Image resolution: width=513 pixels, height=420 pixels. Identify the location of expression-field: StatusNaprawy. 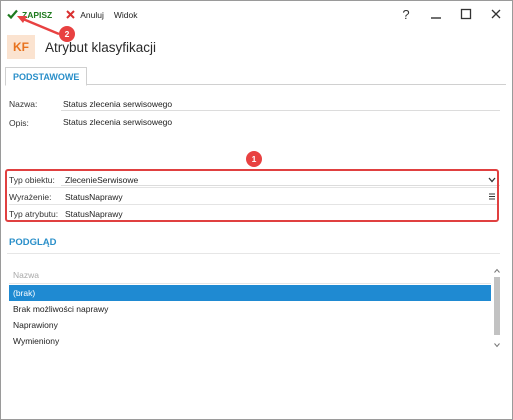
(275, 197).